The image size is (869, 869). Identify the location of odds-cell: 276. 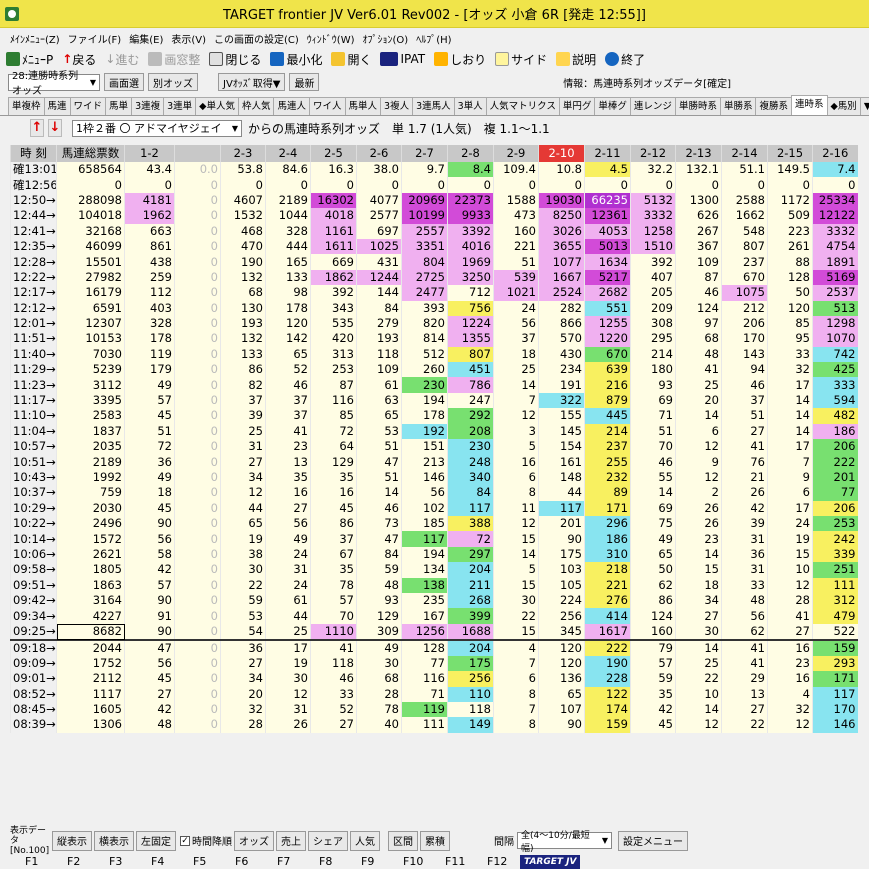
(607, 600).